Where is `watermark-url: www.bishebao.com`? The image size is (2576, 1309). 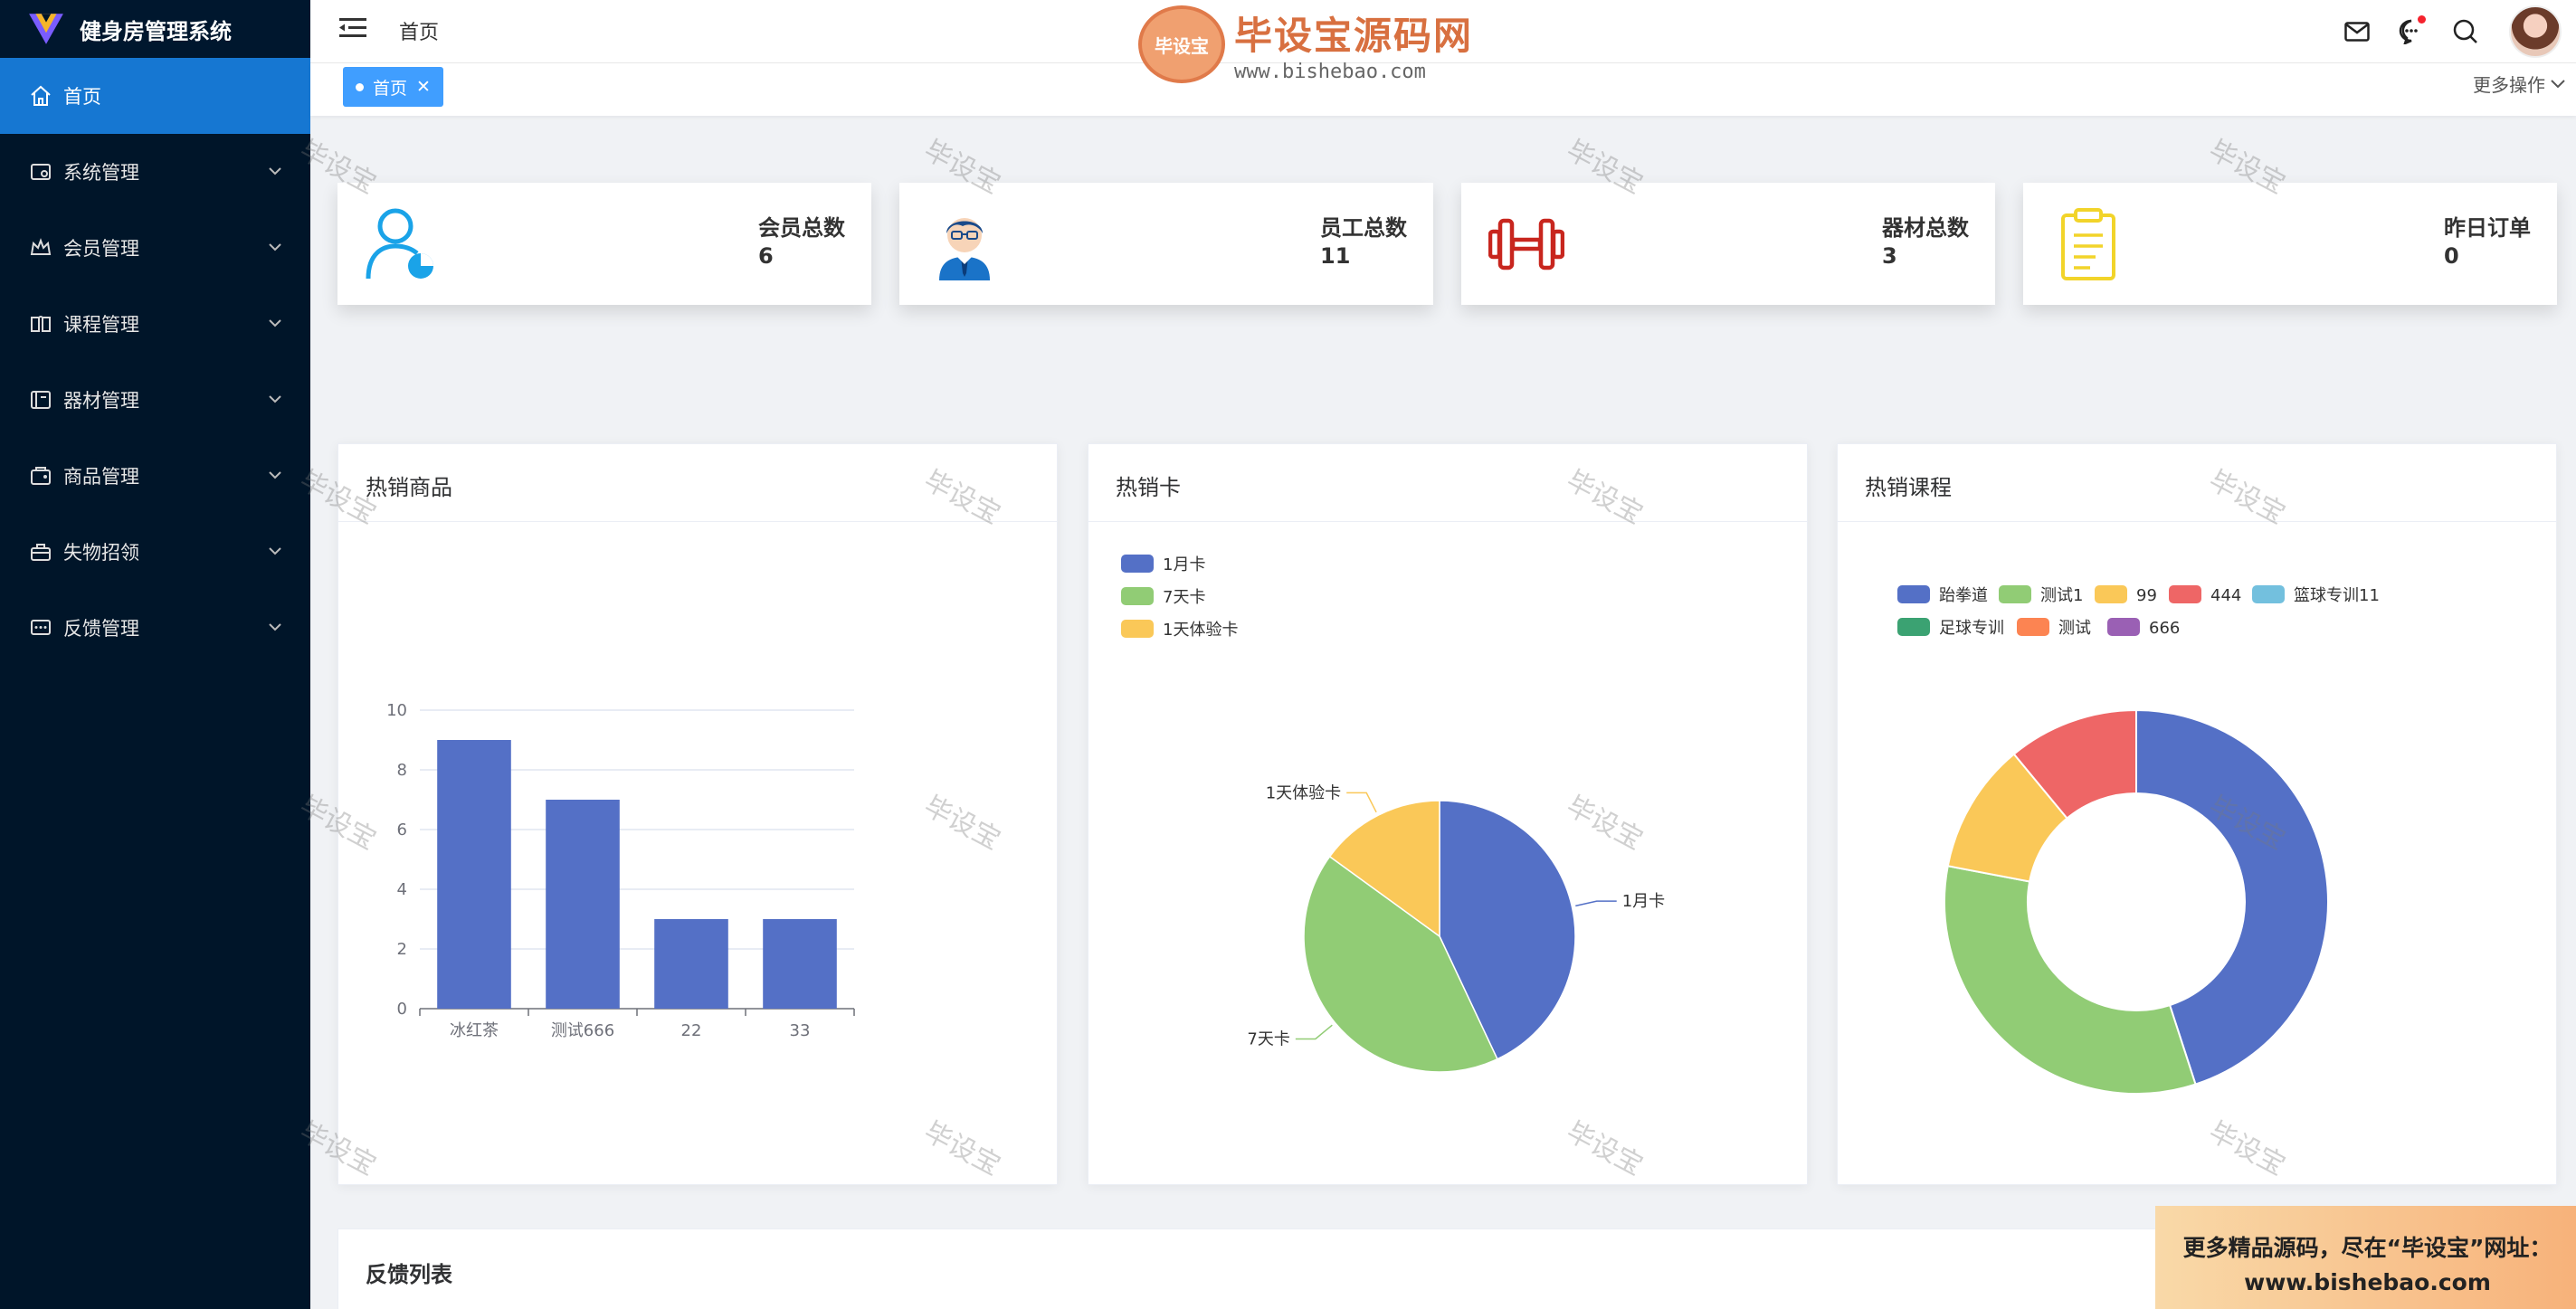 watermark-url: www.bishebao.com is located at coordinates (1330, 72).